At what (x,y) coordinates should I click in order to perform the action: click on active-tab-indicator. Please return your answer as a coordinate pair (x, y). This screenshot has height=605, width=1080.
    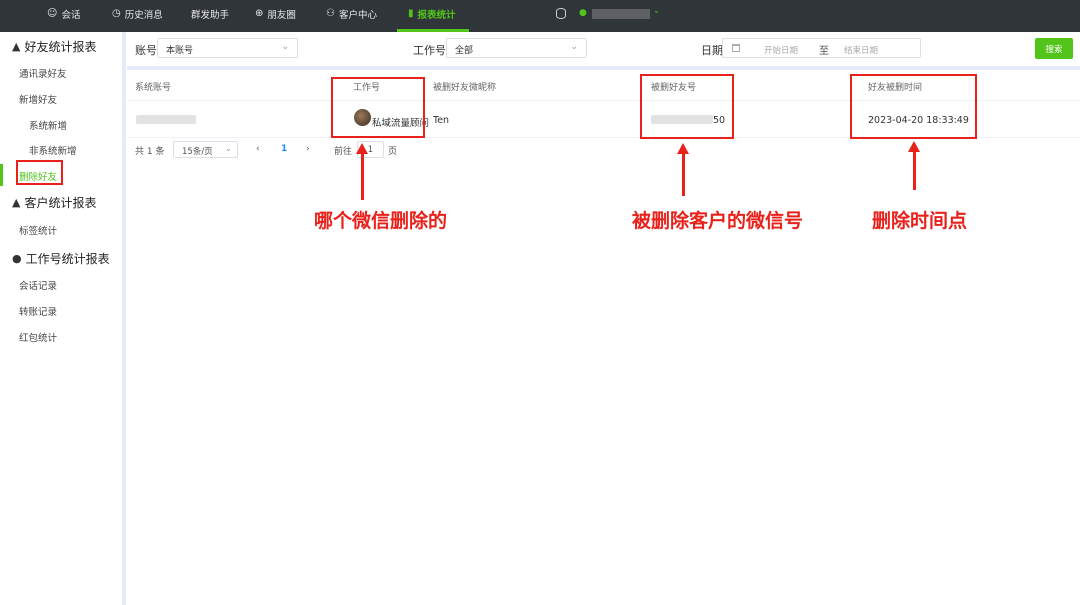
    Looking at the image, I should click on (433, 30).